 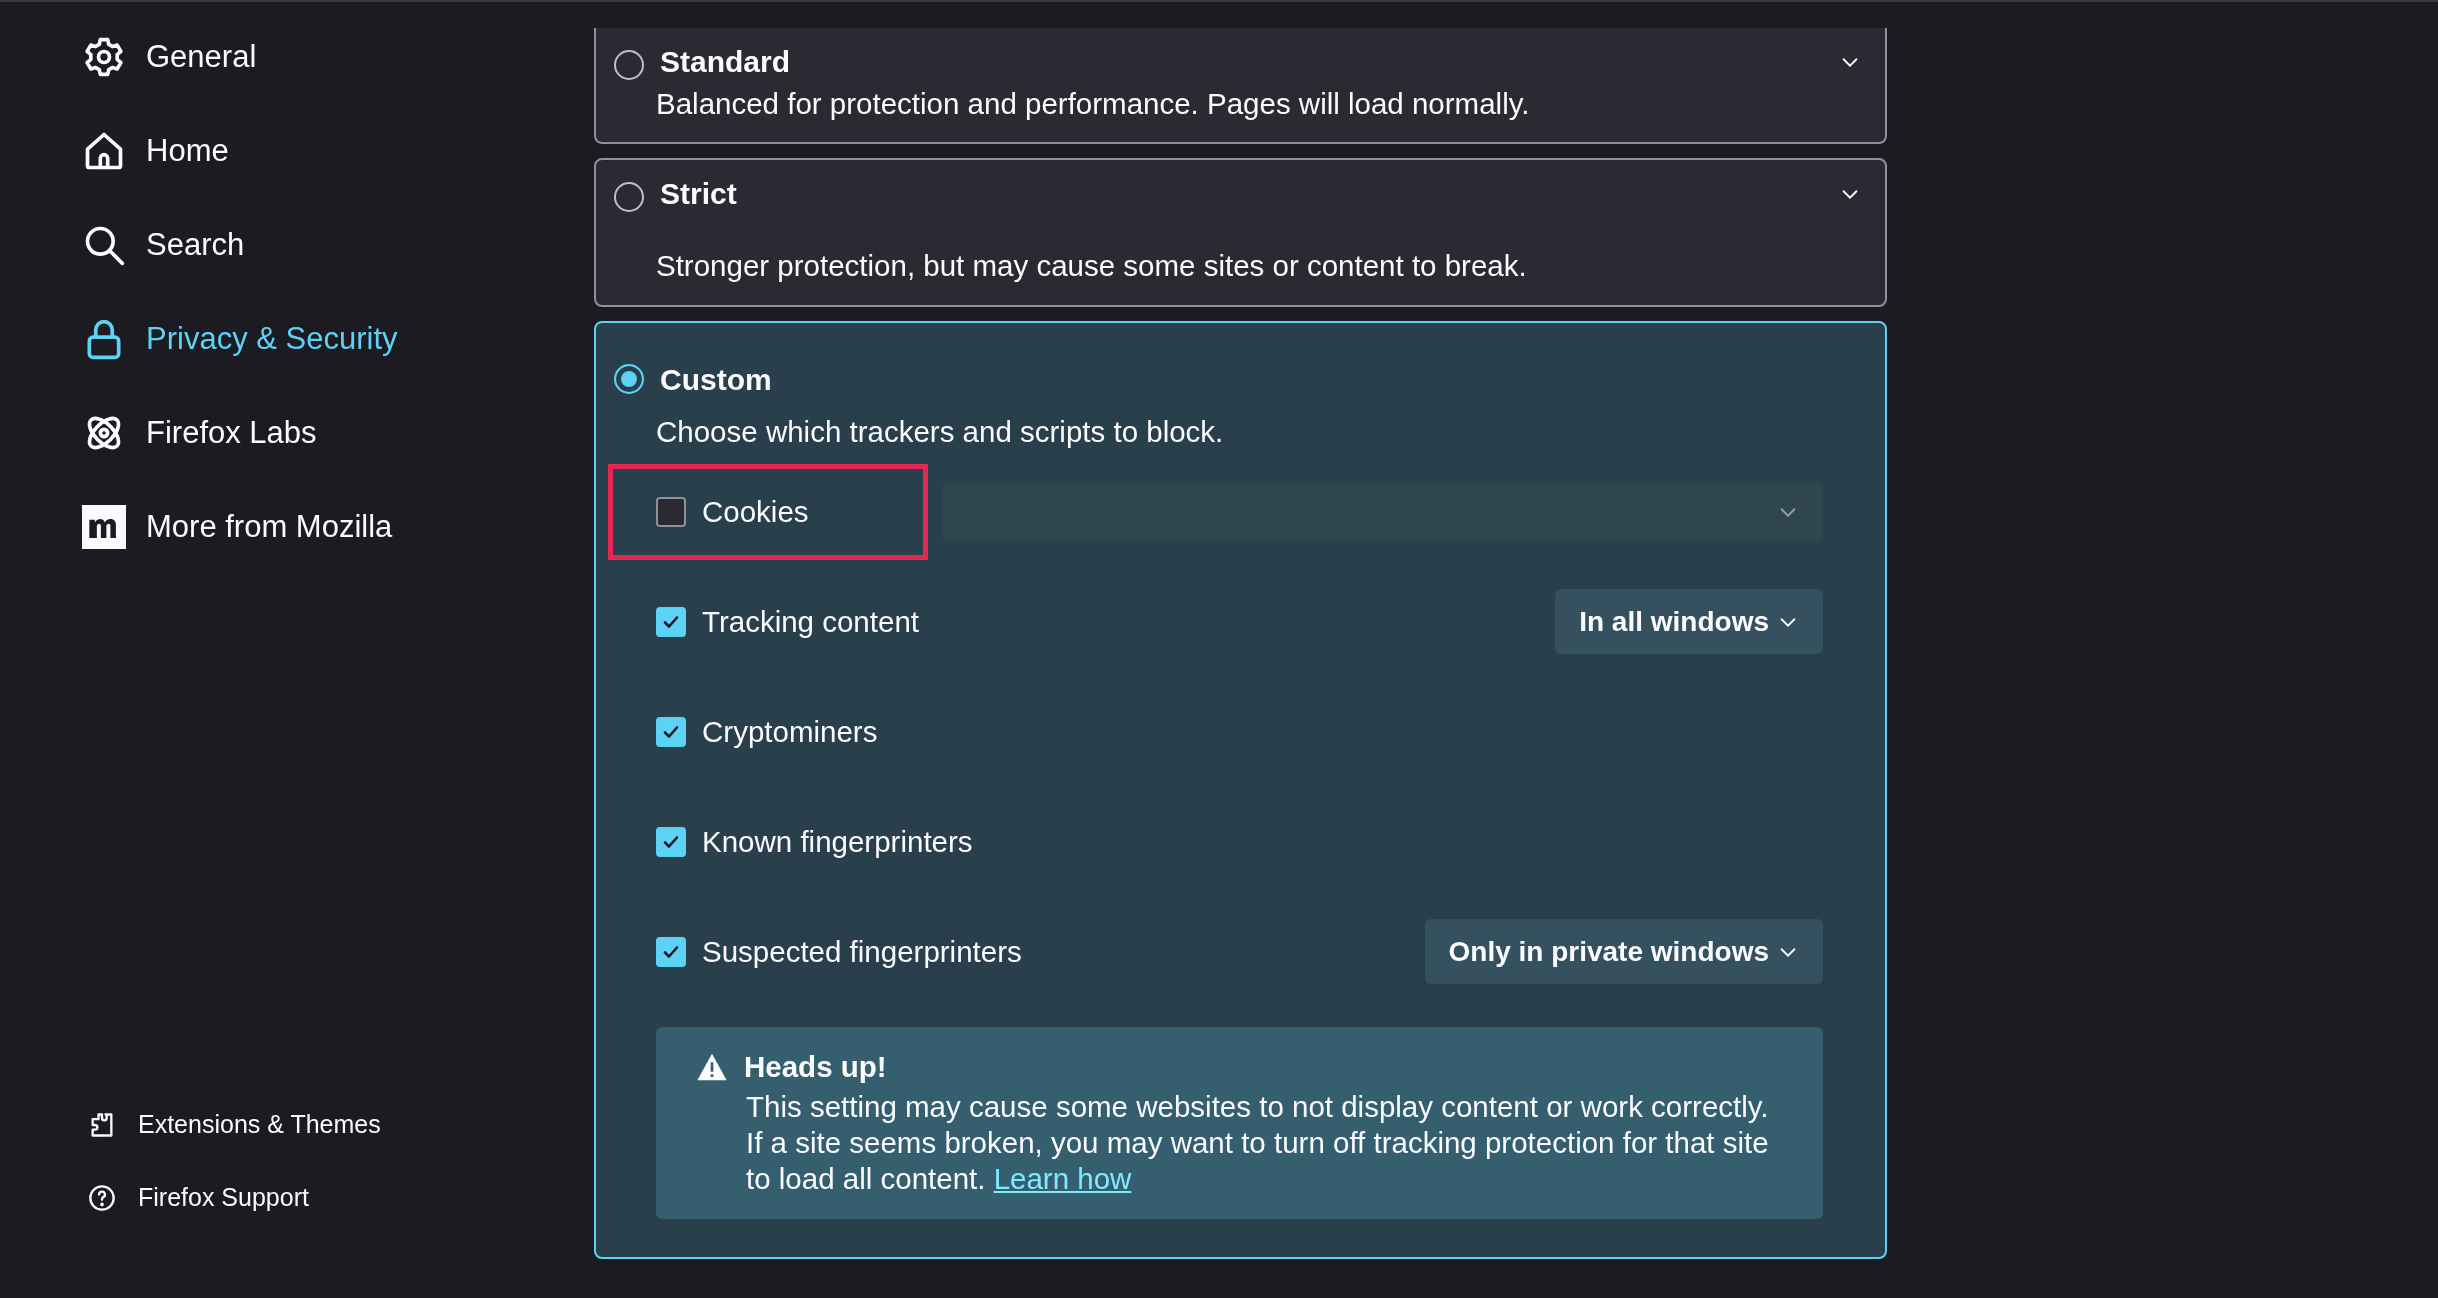 I want to click on alert-title: Heads up!, so click(x=815, y=1066).